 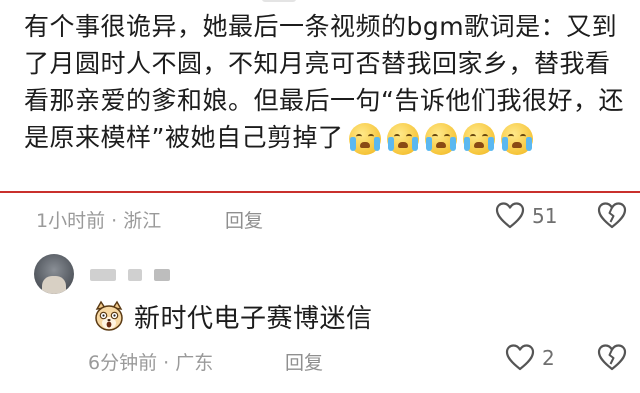 What do you see at coordinates (548, 358) in the screenshot?
I see `reply-like-count: 2` at bounding box center [548, 358].